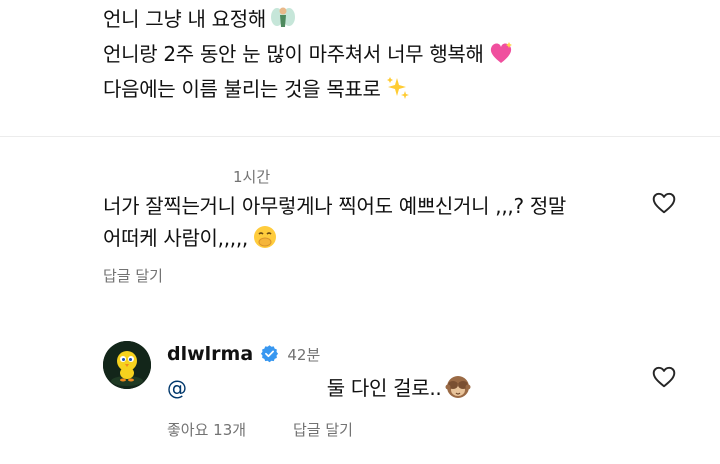  I want to click on comment2-like-heart-icon, so click(664, 377).